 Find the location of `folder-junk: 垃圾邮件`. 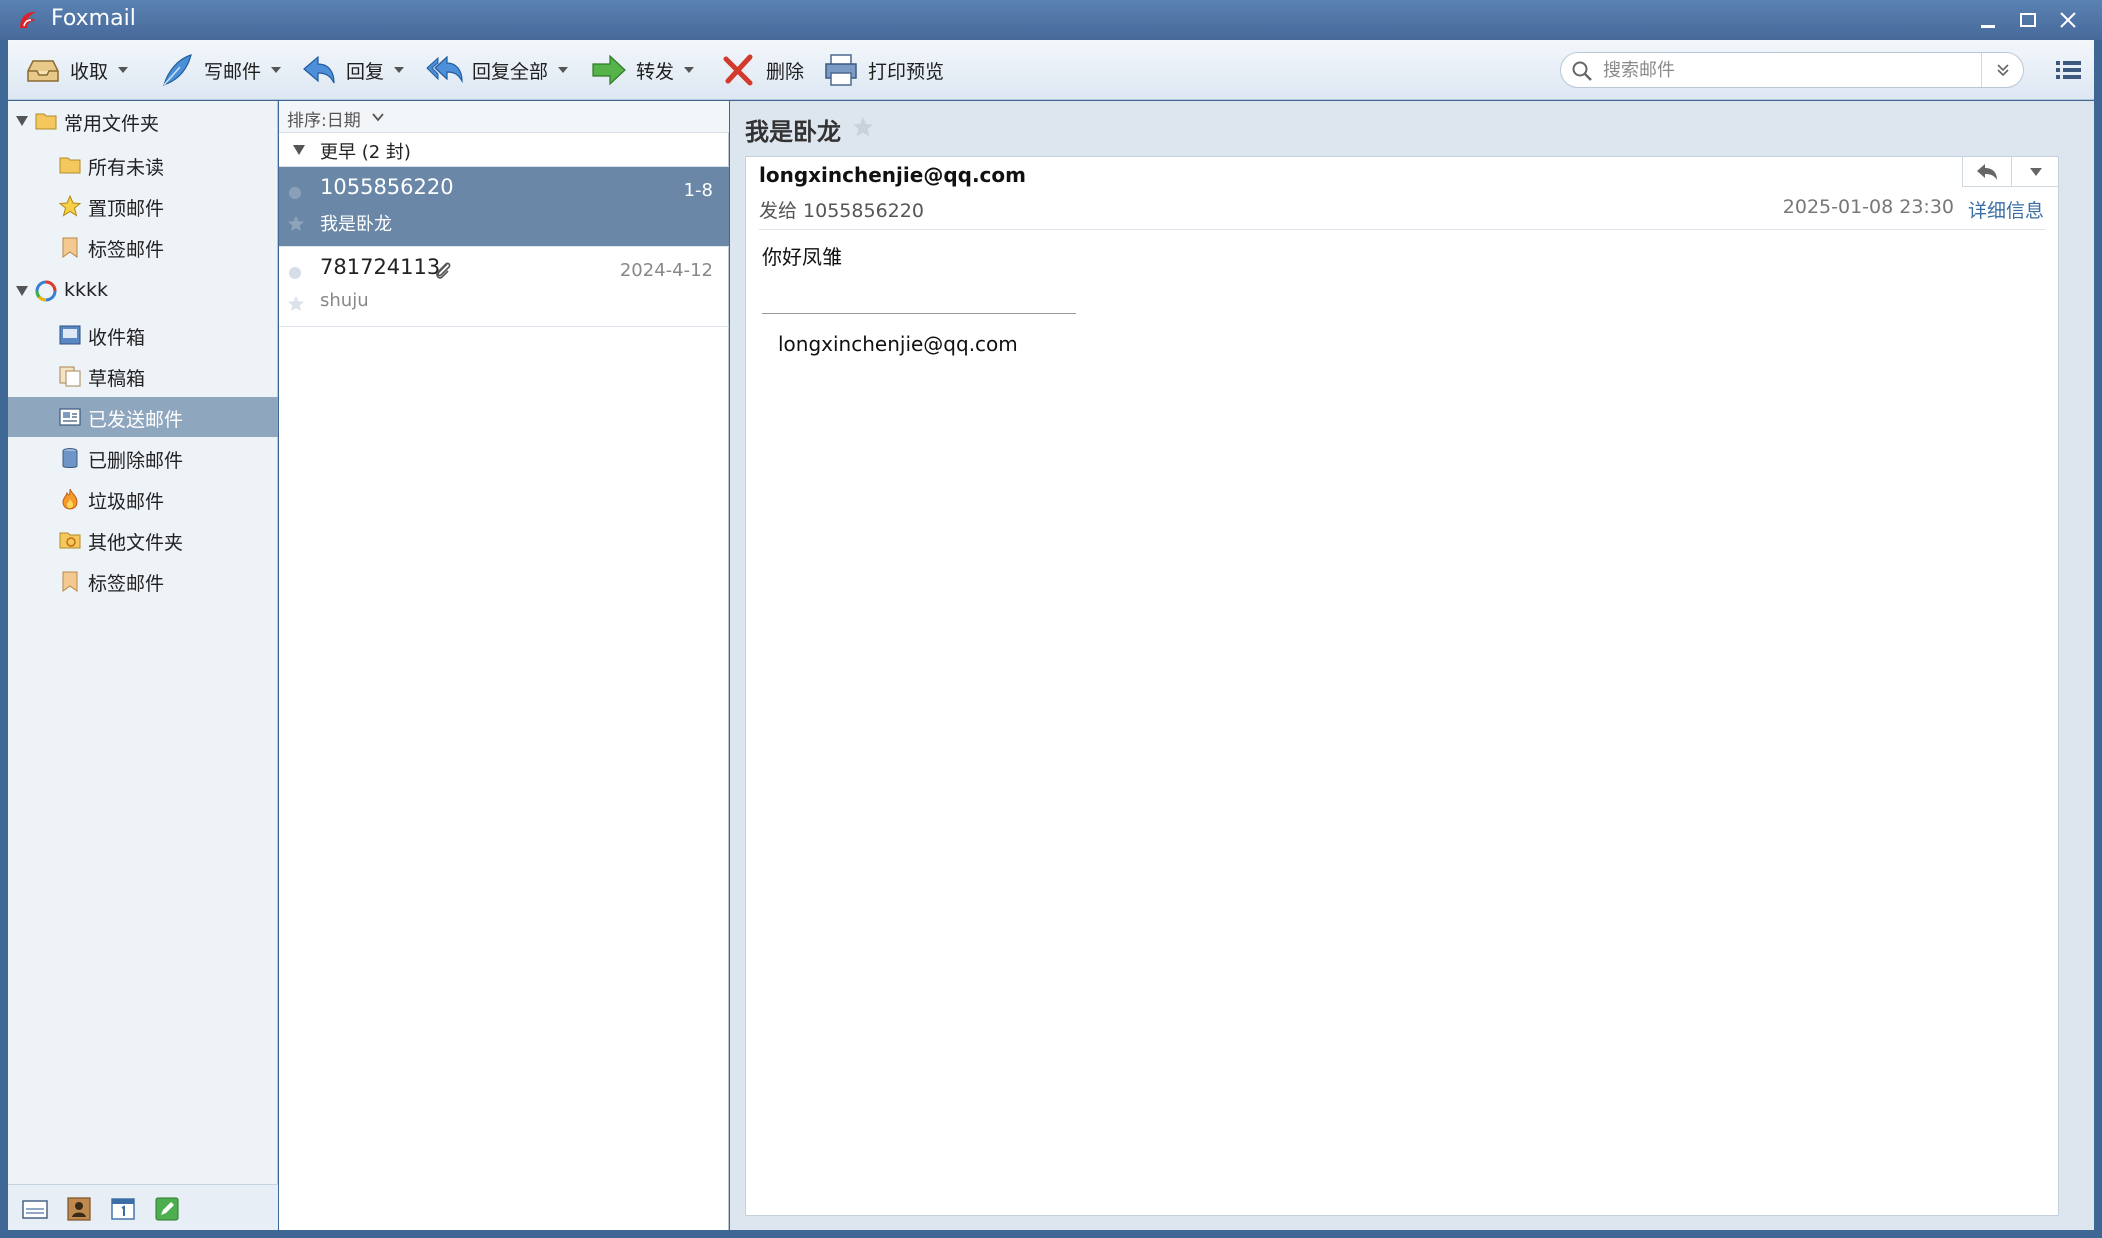

folder-junk: 垃圾邮件 is located at coordinates (143, 499).